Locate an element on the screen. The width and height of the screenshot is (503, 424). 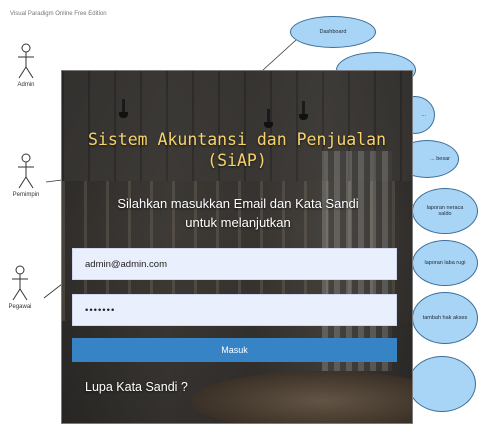
actor-admin: Admin is located at coordinates (26, 65).